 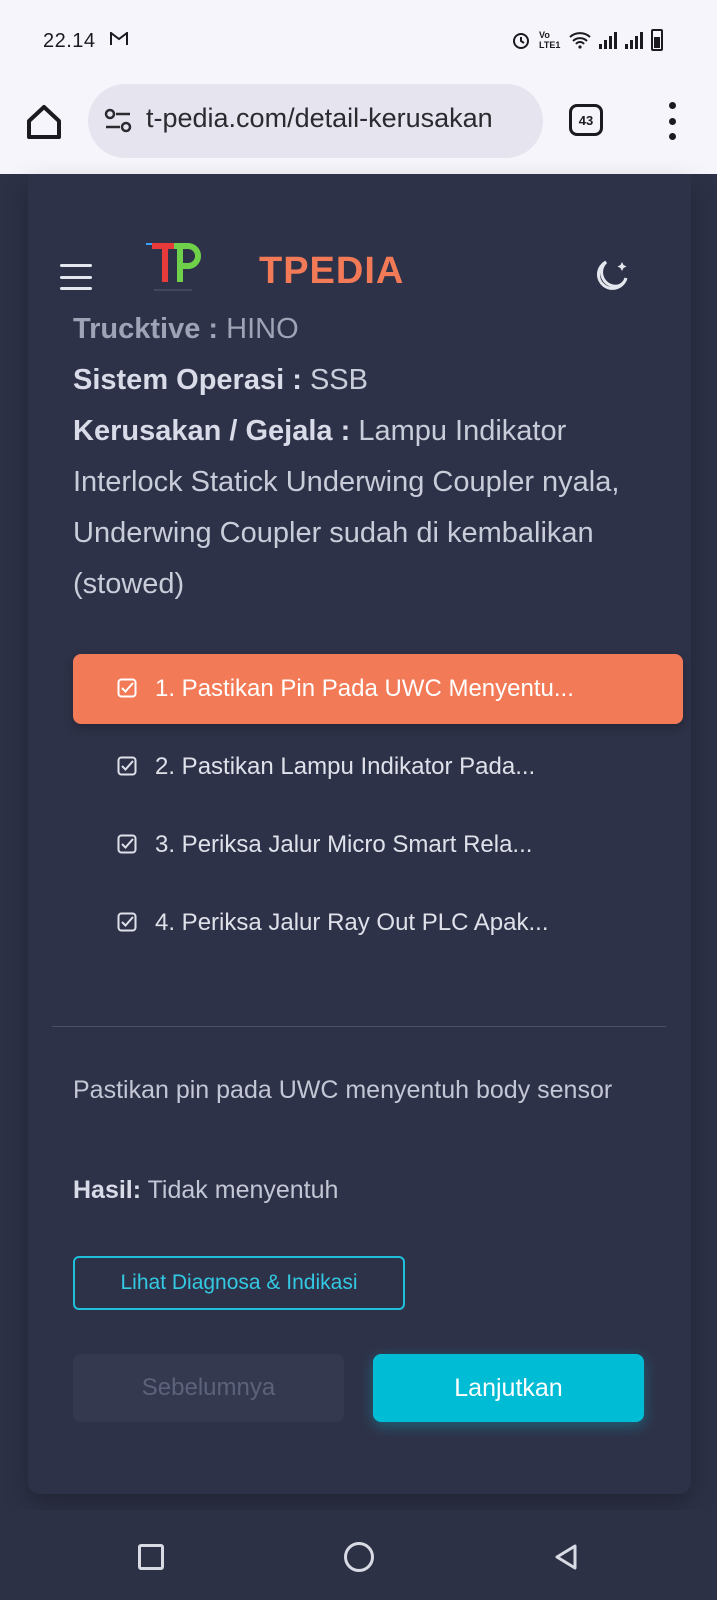 I want to click on home-button, so click(x=44, y=122).